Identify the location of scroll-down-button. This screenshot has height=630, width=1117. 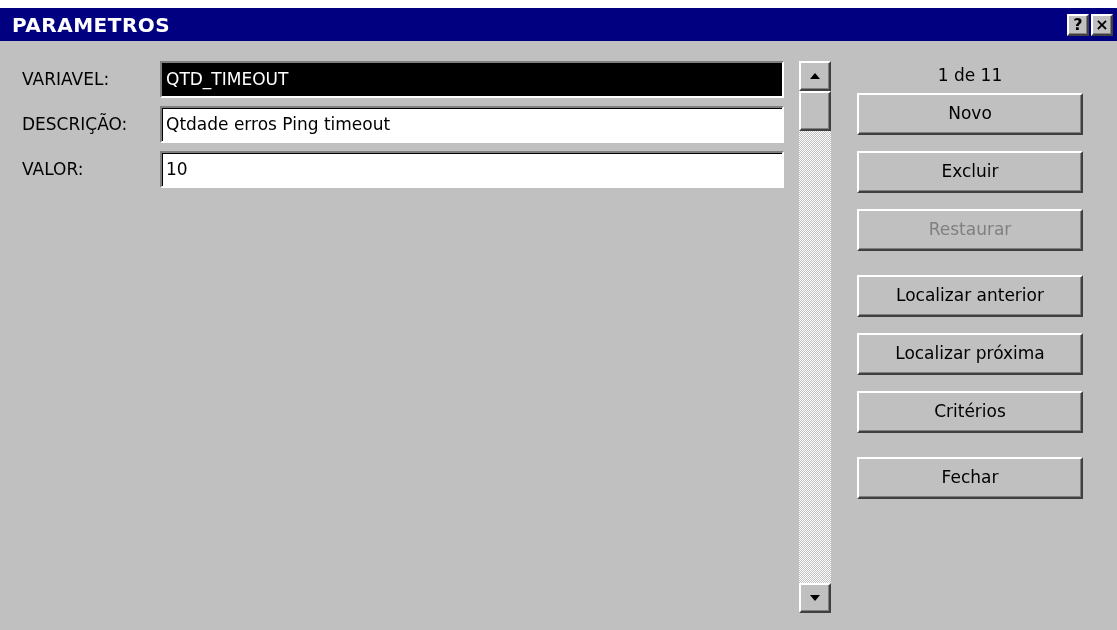
(815, 598).